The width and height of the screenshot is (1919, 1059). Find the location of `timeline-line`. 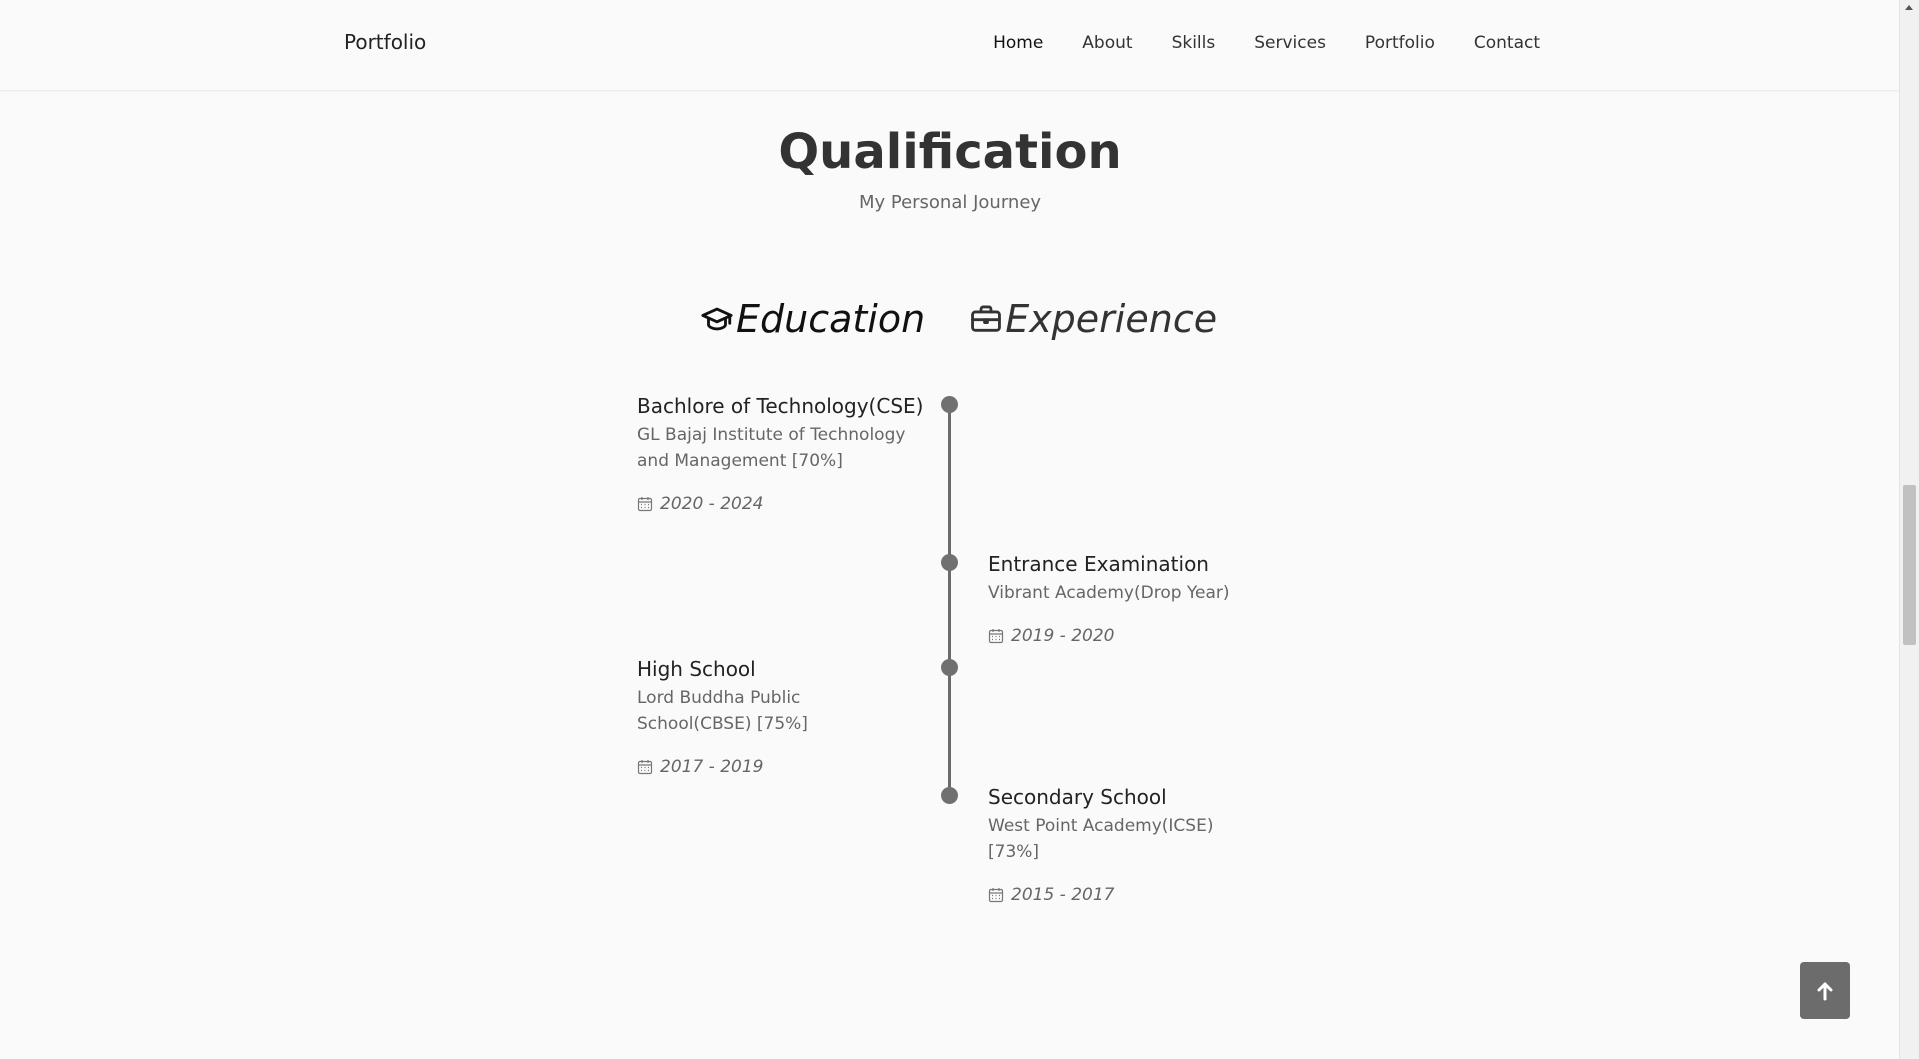

timeline-line is located at coordinates (949, 600).